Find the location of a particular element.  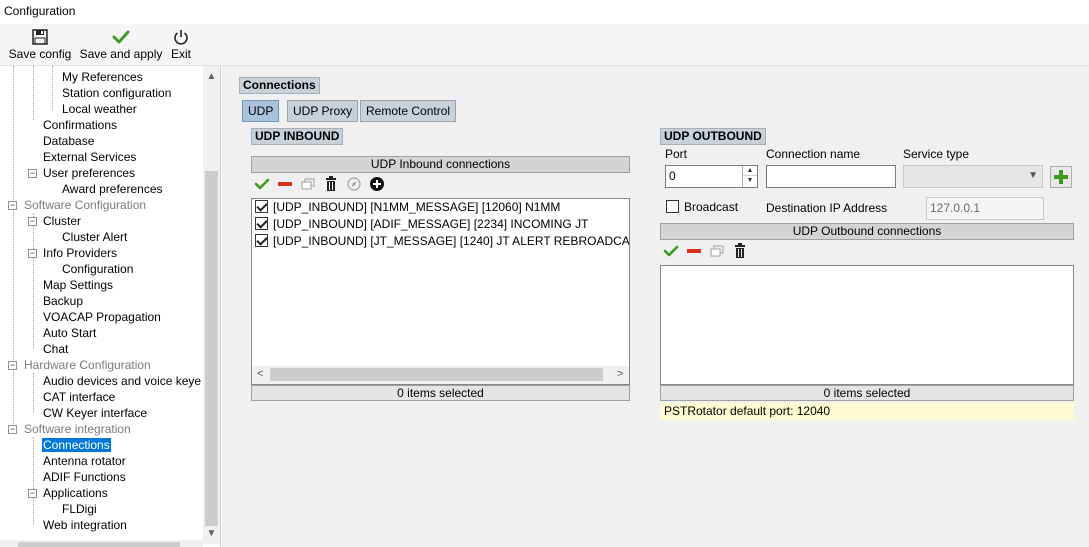

tree-item-user-preferences: User preferences is located at coordinates (89, 173).